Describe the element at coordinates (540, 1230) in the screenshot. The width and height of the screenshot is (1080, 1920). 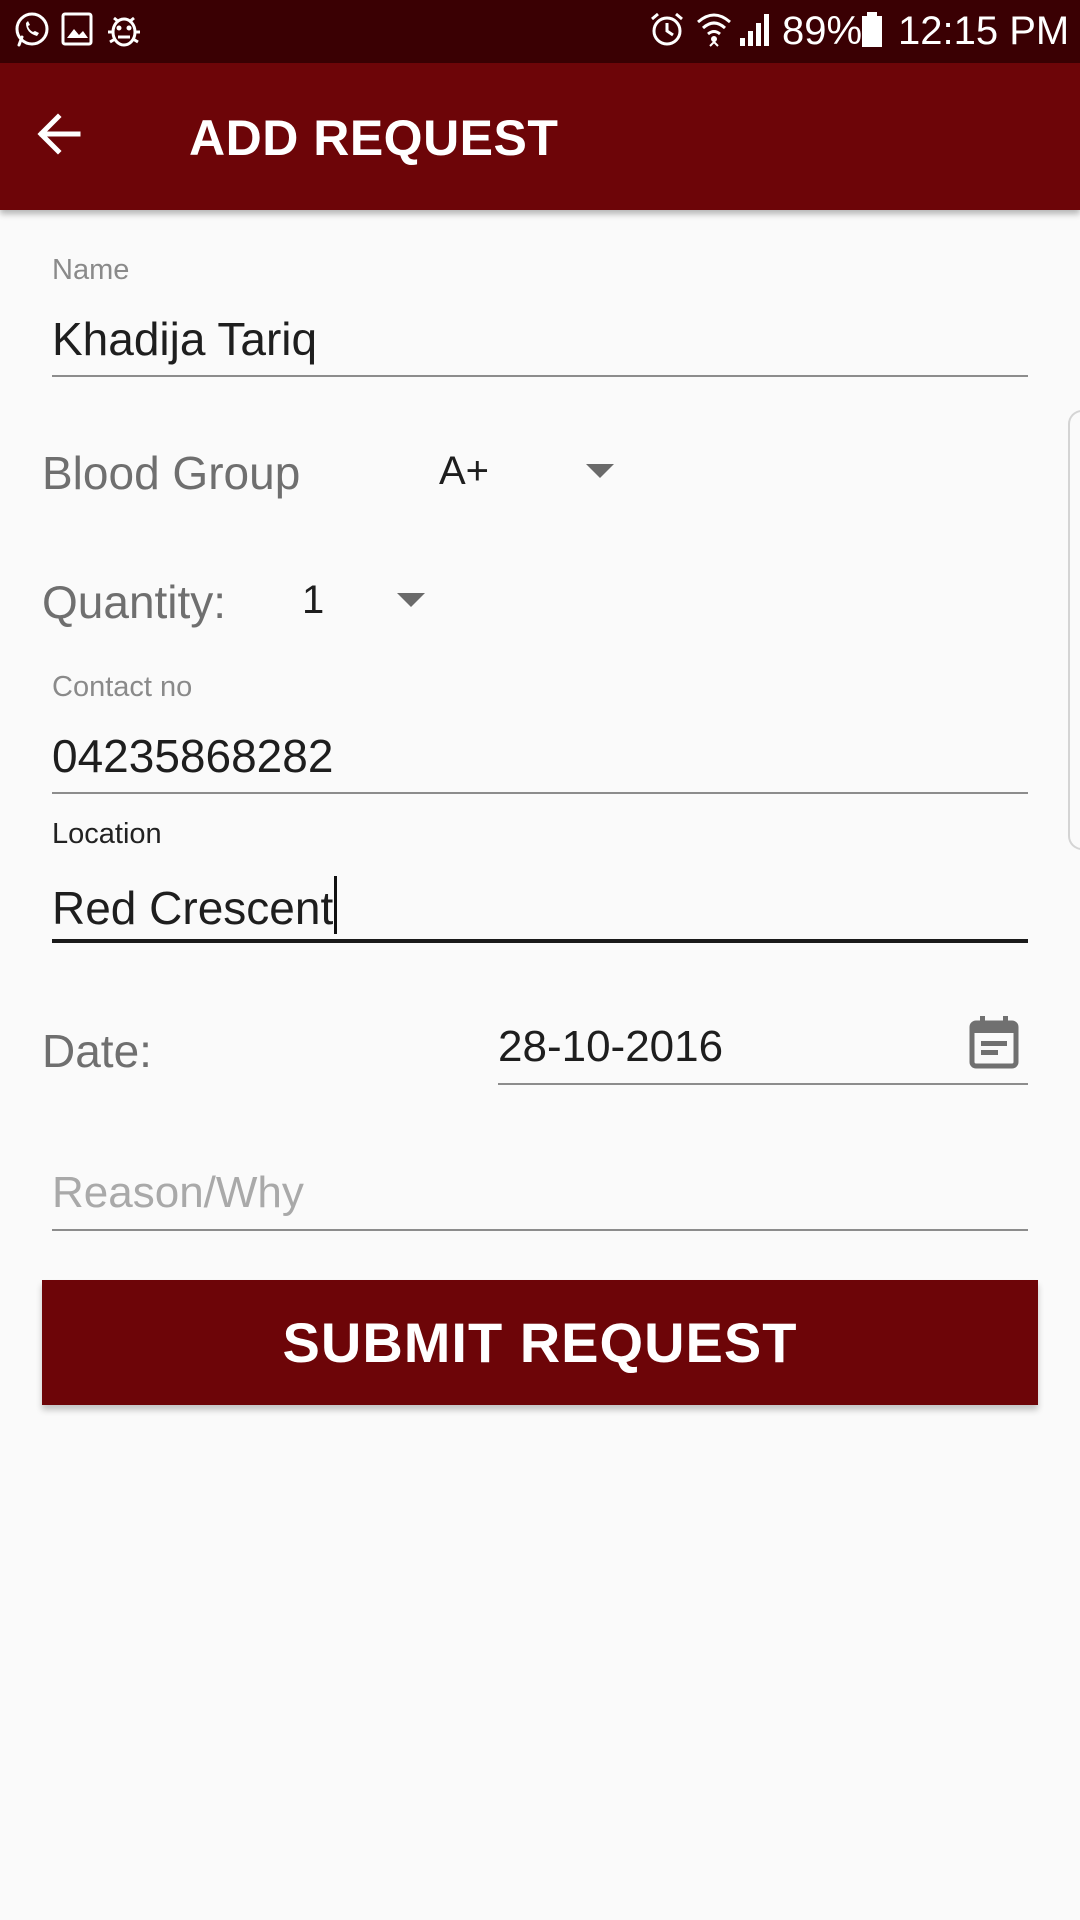
I see `reason-underline` at that location.